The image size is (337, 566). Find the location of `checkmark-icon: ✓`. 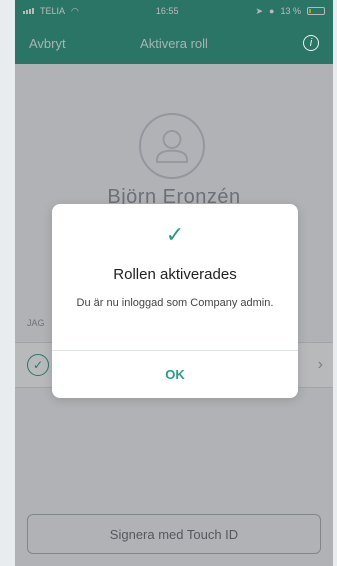

checkmark-icon: ✓ is located at coordinates (175, 234).